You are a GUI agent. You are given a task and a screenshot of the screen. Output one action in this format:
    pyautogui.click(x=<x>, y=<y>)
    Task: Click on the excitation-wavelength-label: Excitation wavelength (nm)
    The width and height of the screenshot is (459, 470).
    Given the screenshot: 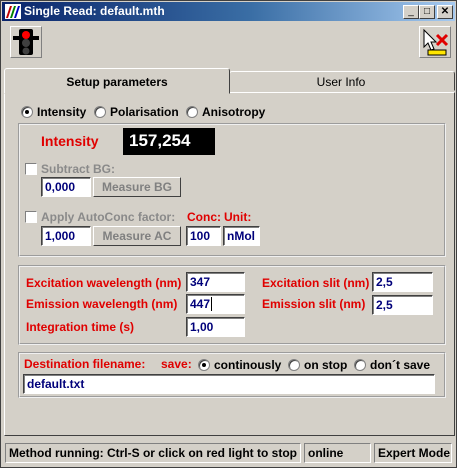 What is the action you would take?
    pyautogui.click(x=104, y=283)
    